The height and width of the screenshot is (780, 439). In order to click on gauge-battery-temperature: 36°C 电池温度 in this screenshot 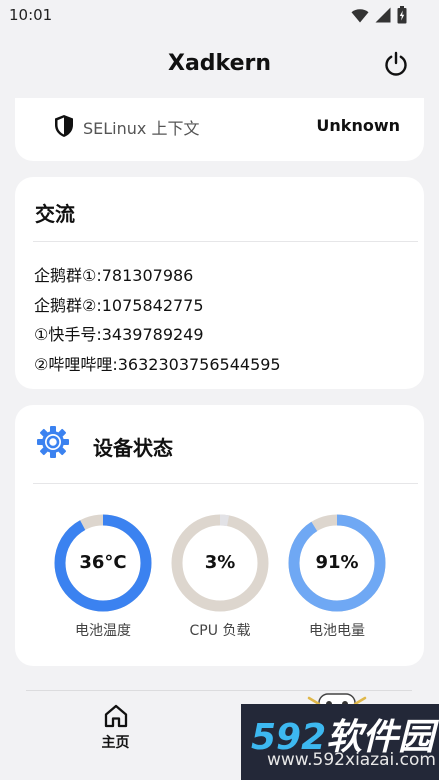, I will do `click(103, 576)`.